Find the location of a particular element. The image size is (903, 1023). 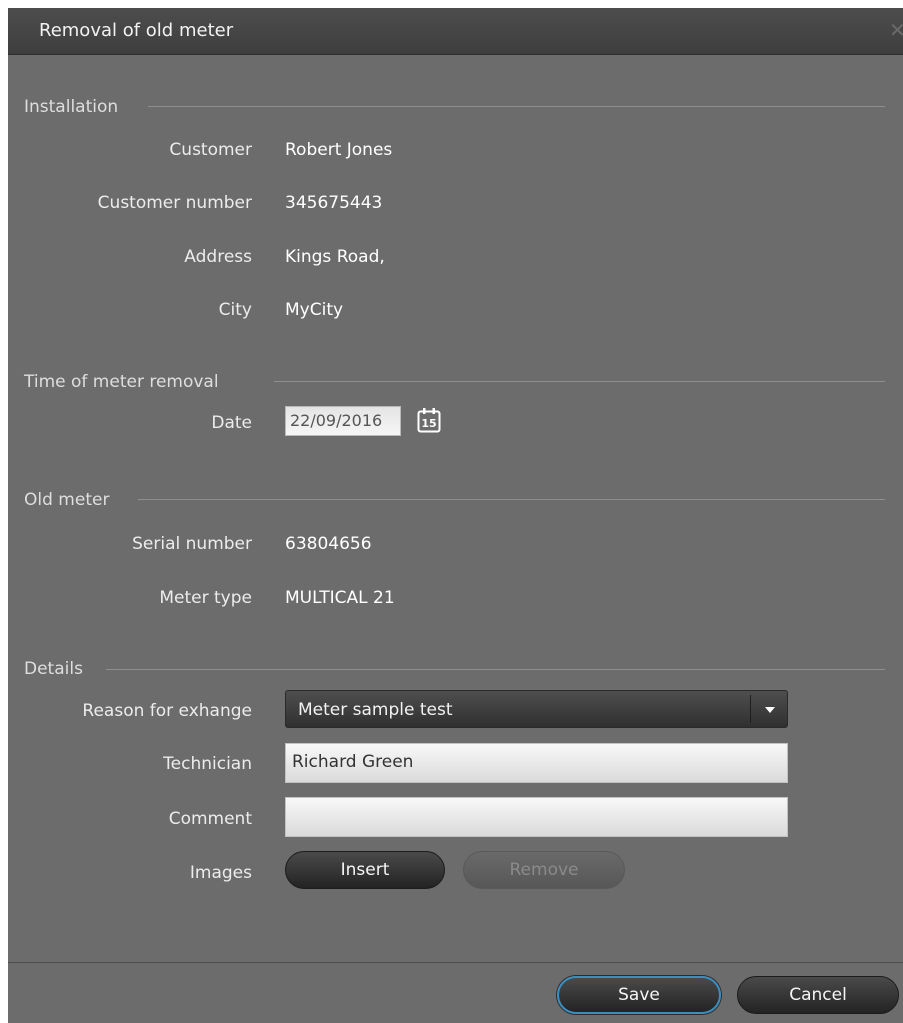

meter-type-value: MULTICAL 21 is located at coordinates (340, 598).